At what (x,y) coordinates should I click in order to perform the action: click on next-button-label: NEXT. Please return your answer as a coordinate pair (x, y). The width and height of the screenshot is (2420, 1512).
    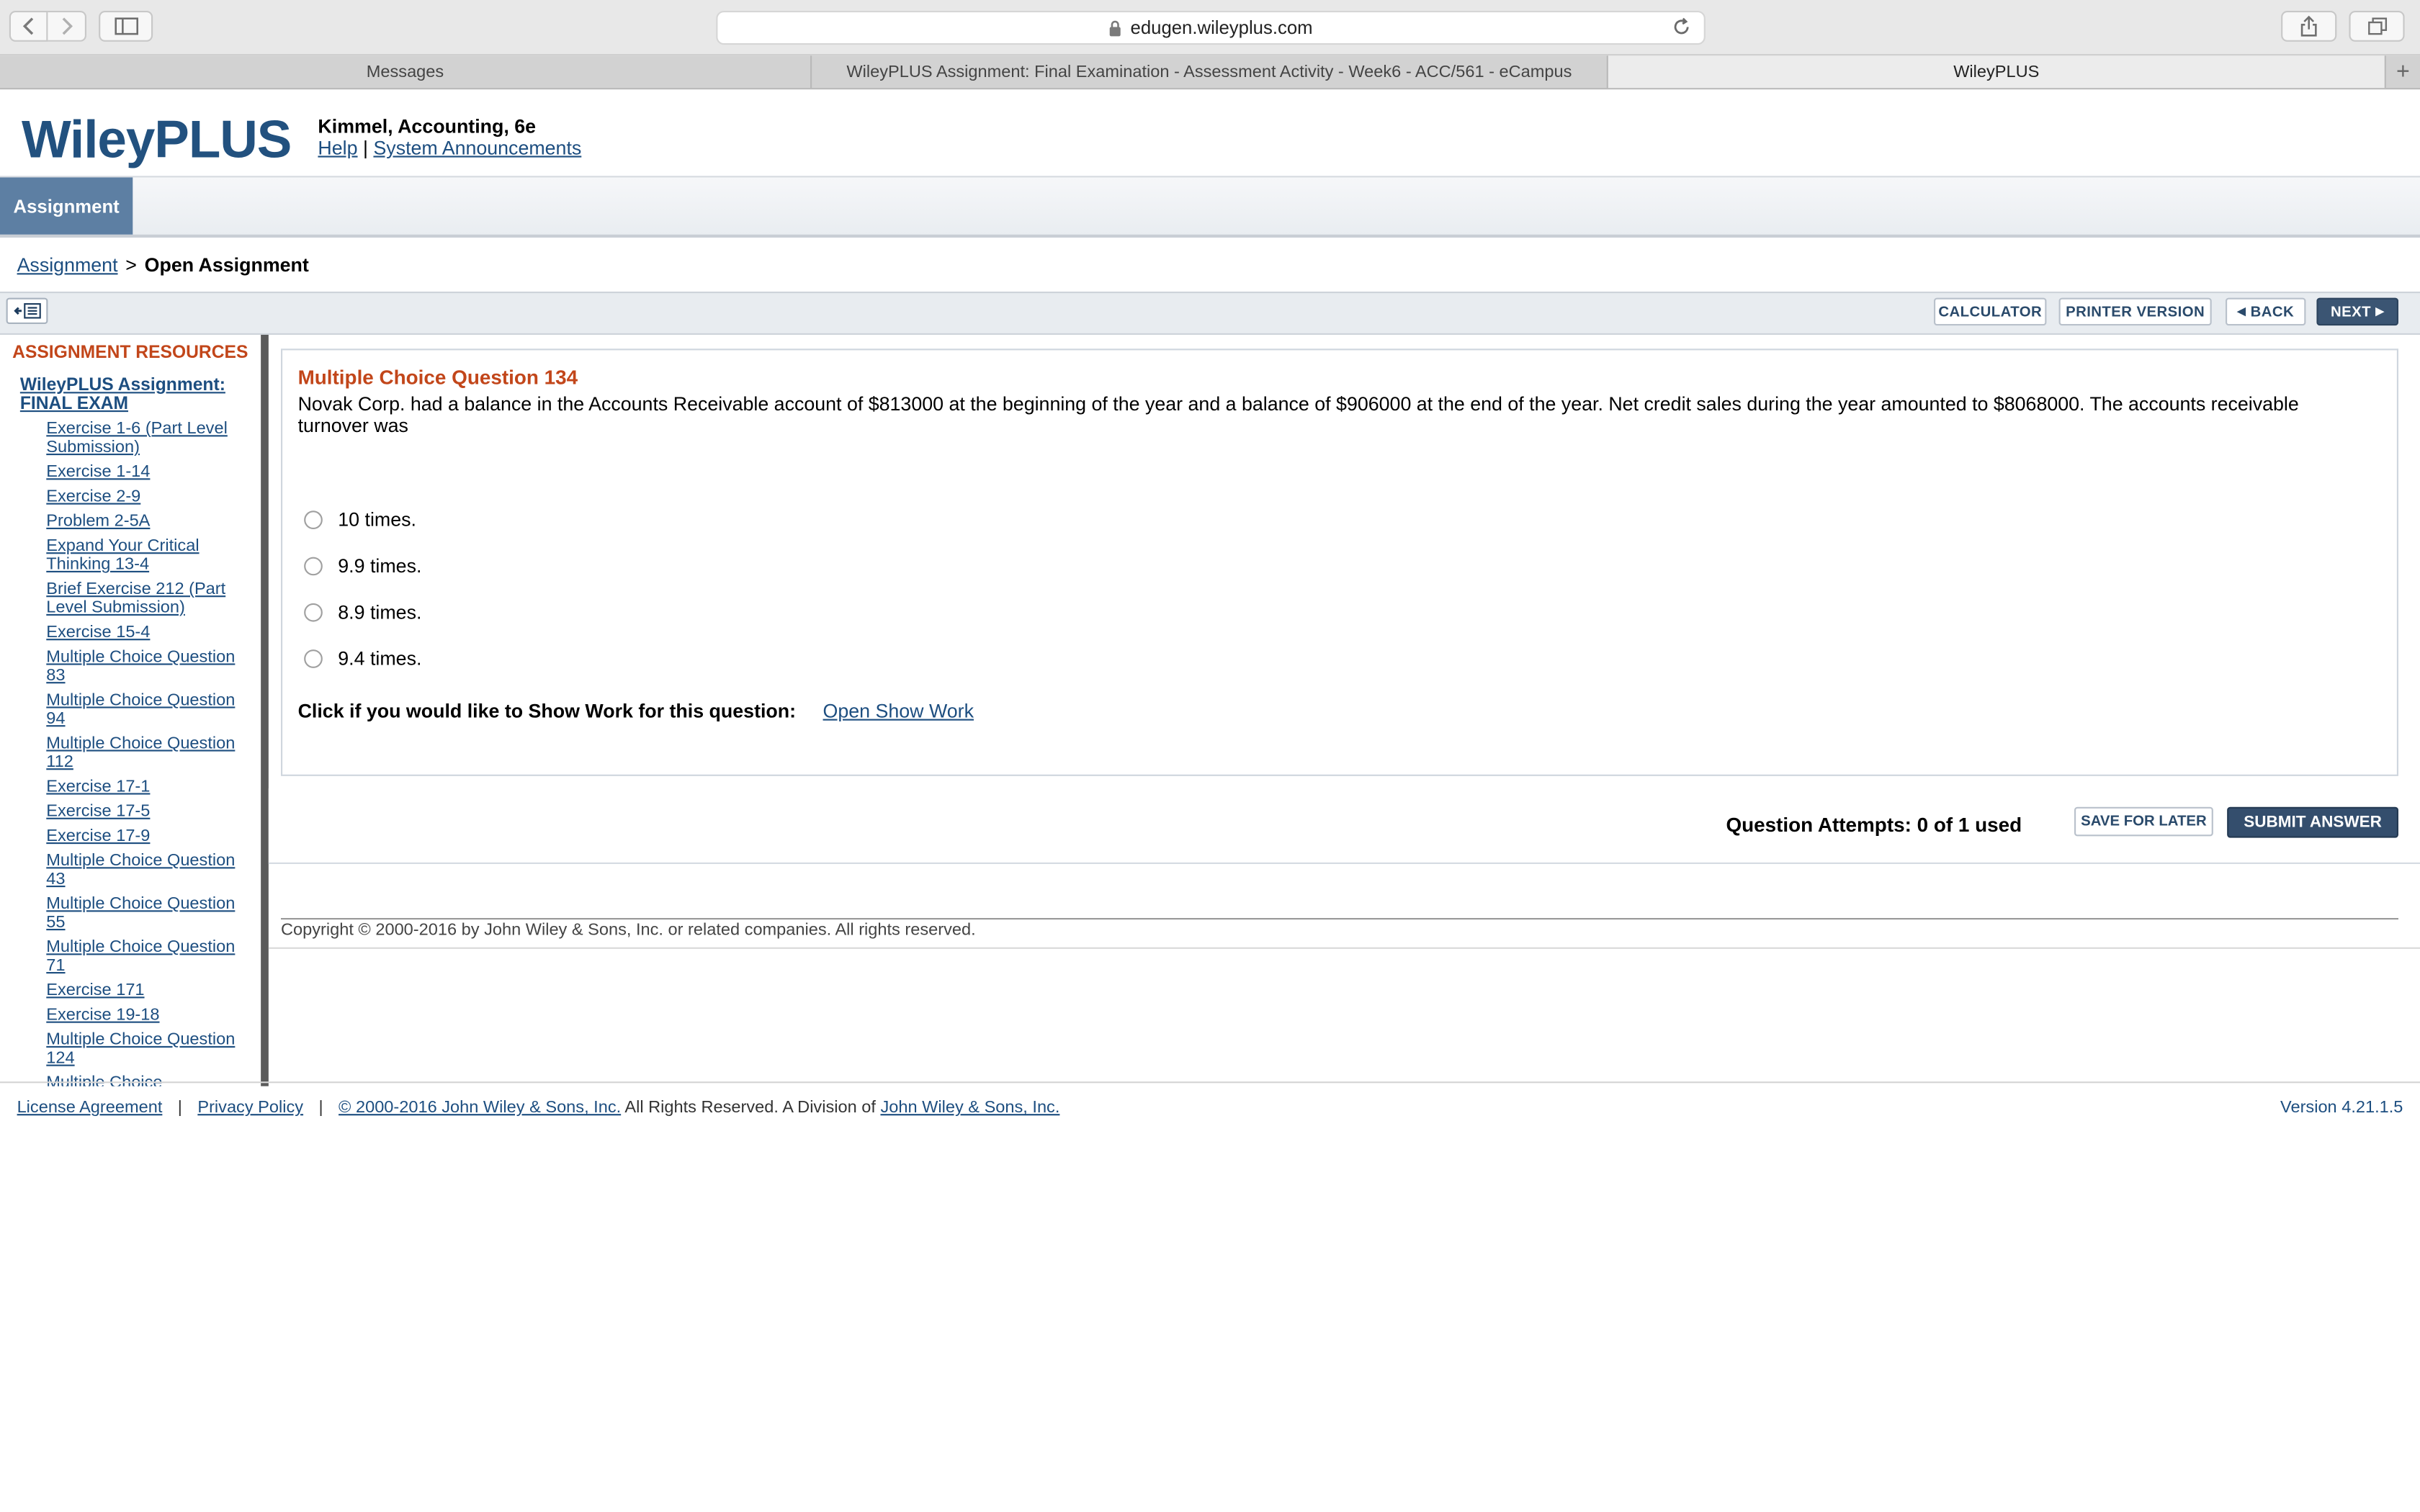
    Looking at the image, I should click on (2350, 311).